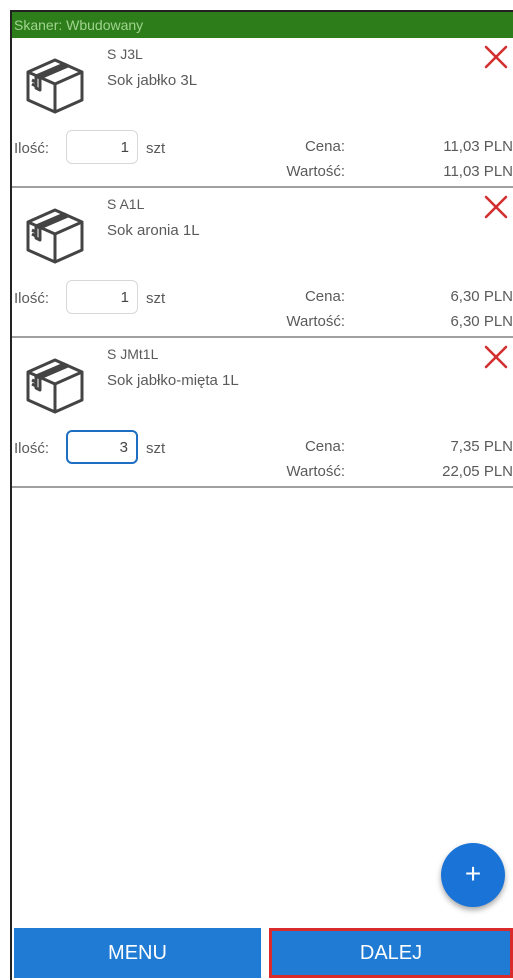  Describe the element at coordinates (478, 171) in the screenshot. I see `total-value: 11,03 PLN` at that location.